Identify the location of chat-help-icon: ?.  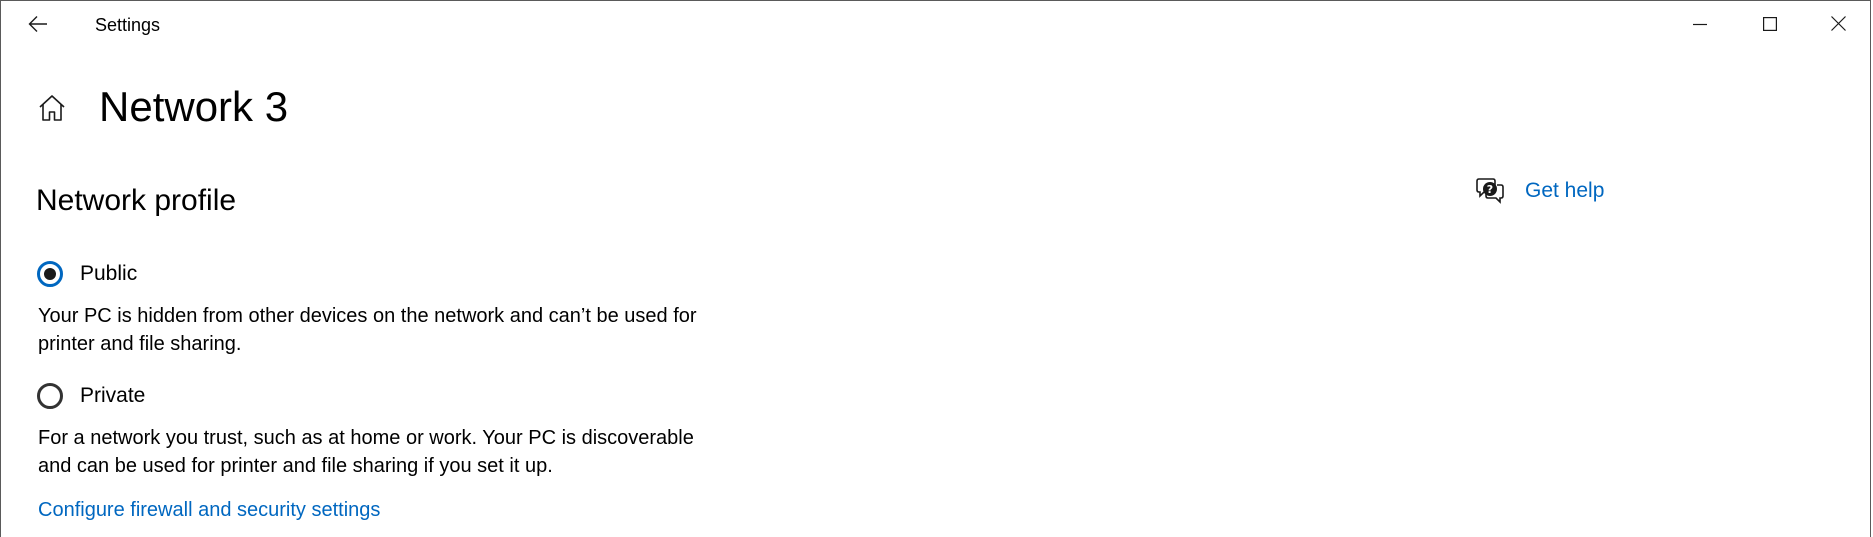
(1490, 191).